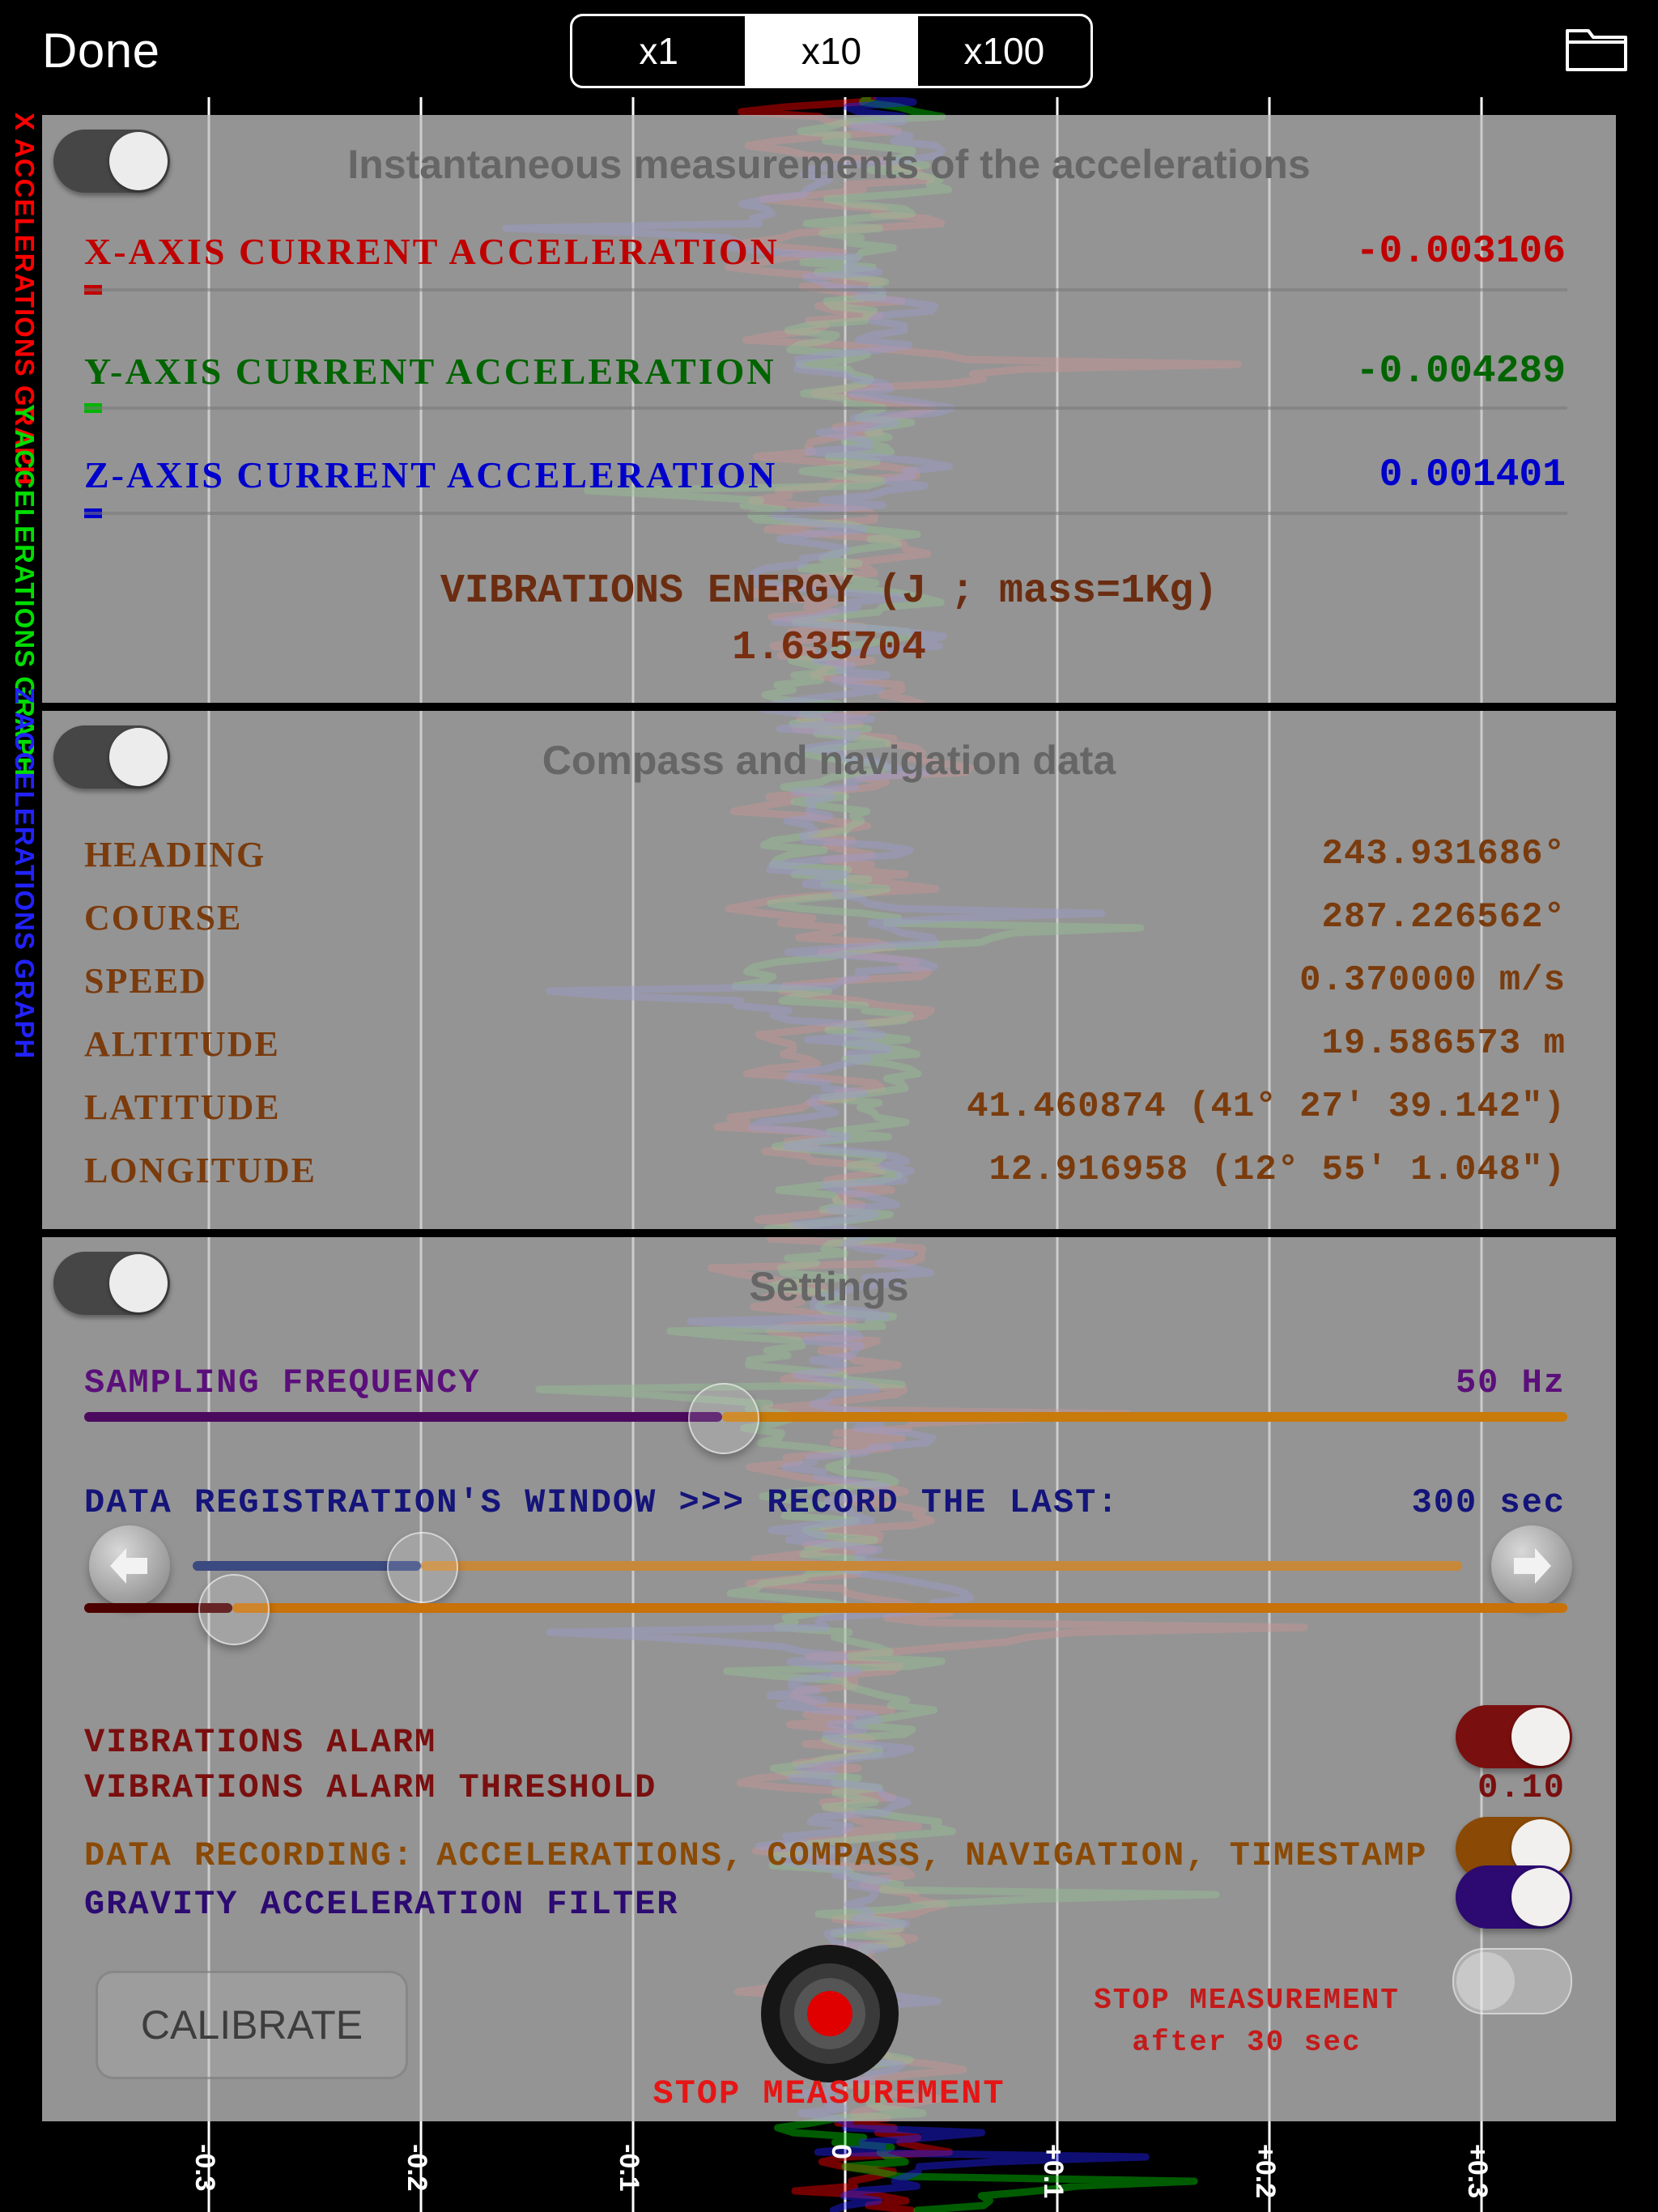 The width and height of the screenshot is (1658, 2212). Describe the element at coordinates (825, 408) in the screenshot. I see `accel-rule-y` at that location.